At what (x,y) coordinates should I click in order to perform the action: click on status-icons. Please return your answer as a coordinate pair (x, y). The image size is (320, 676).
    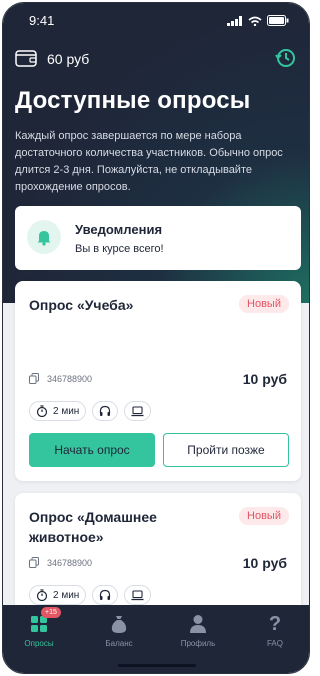
    Looking at the image, I should click on (258, 20).